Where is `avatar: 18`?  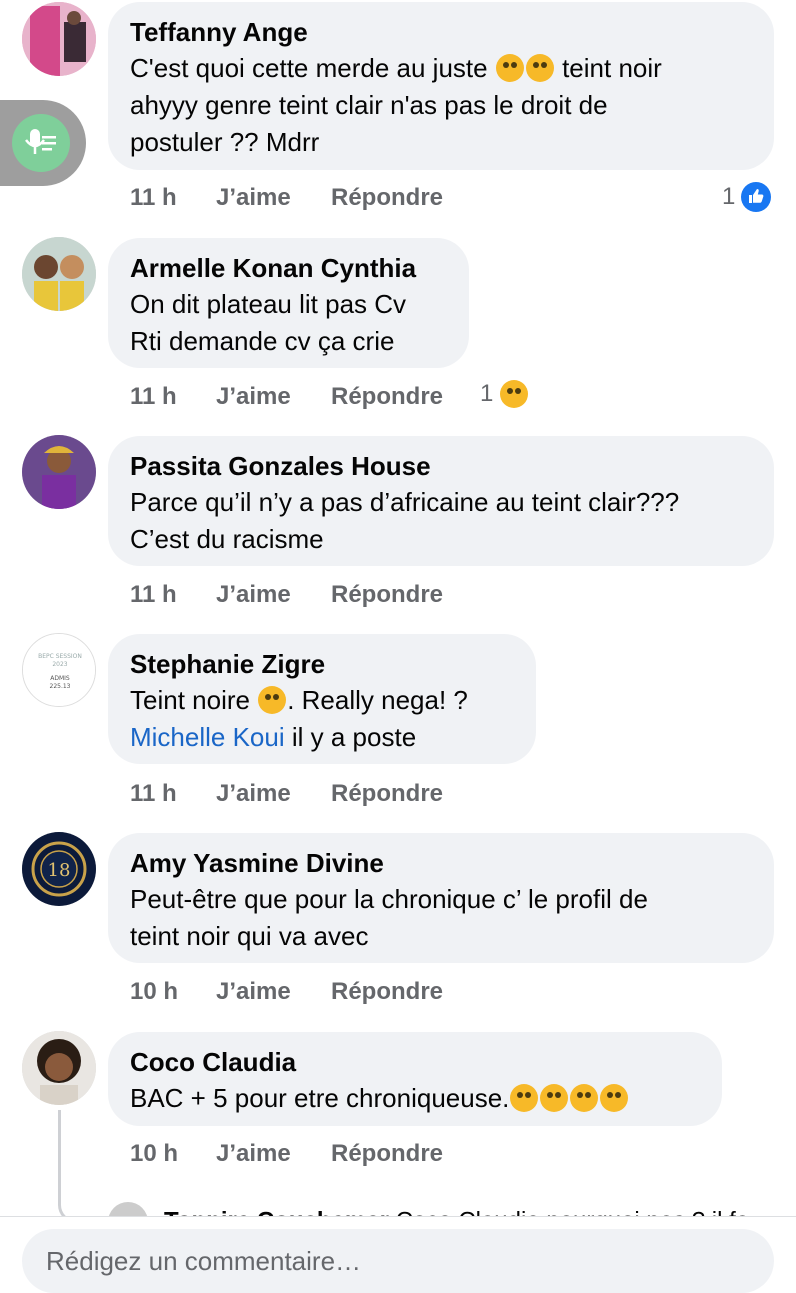
avatar: 18 is located at coordinates (59, 869).